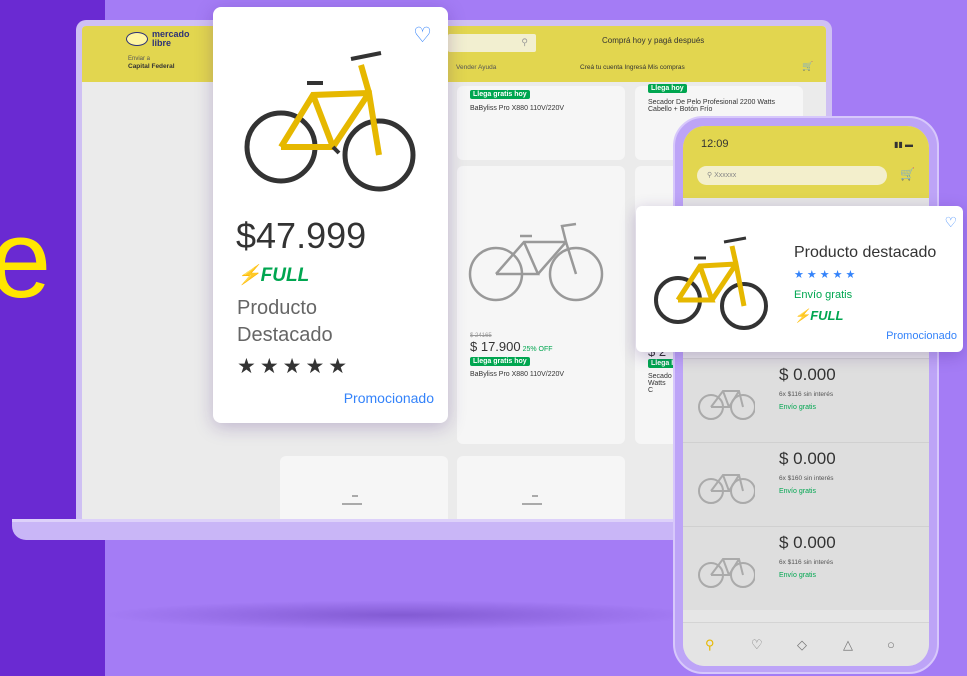 The width and height of the screenshot is (967, 676). Describe the element at coordinates (903, 144) in the screenshot. I see `battery-icon: ▮▮ ▬` at that location.